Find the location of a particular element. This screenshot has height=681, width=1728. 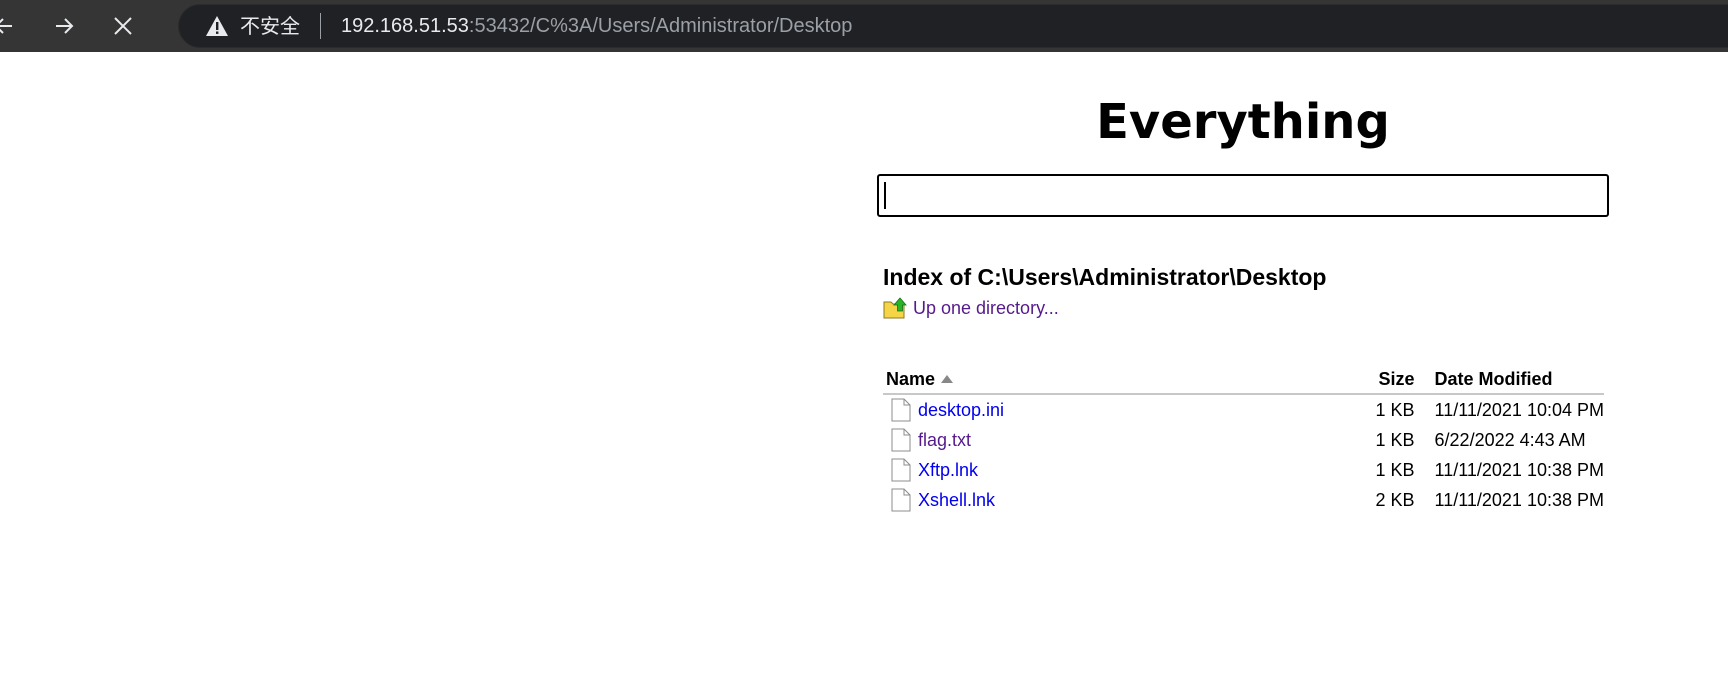

file-link: Xftp.lnk is located at coordinates (948, 470).